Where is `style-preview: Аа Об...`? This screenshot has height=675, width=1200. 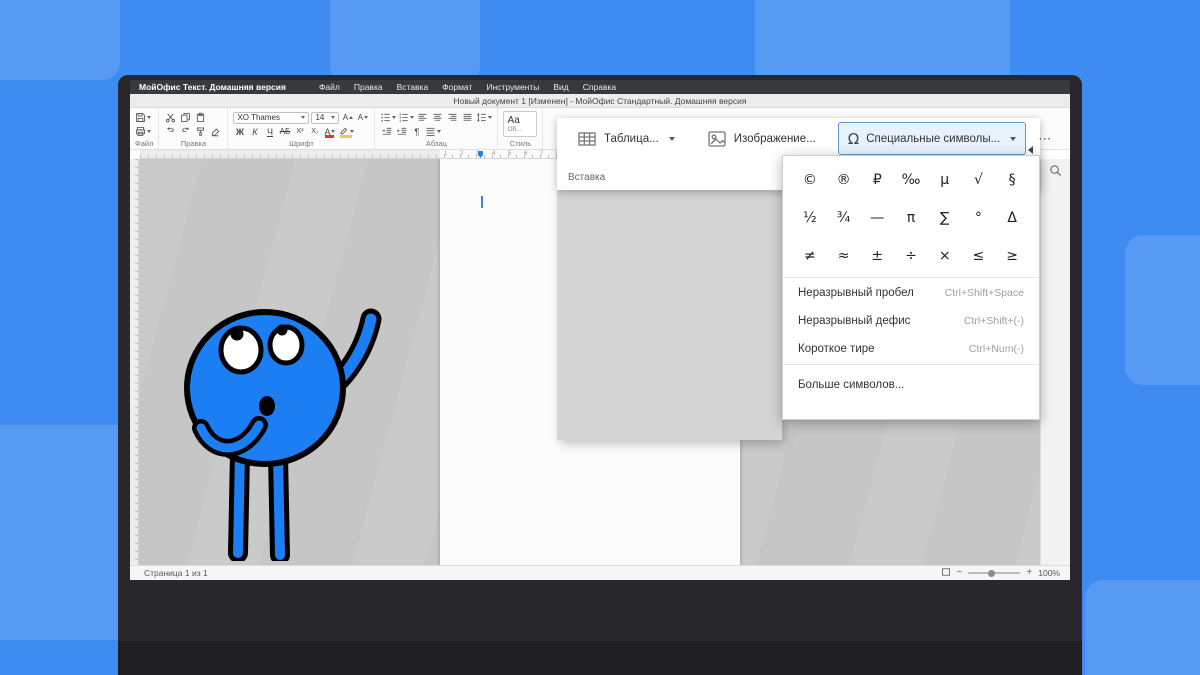 style-preview: Аа Об... is located at coordinates (520, 124).